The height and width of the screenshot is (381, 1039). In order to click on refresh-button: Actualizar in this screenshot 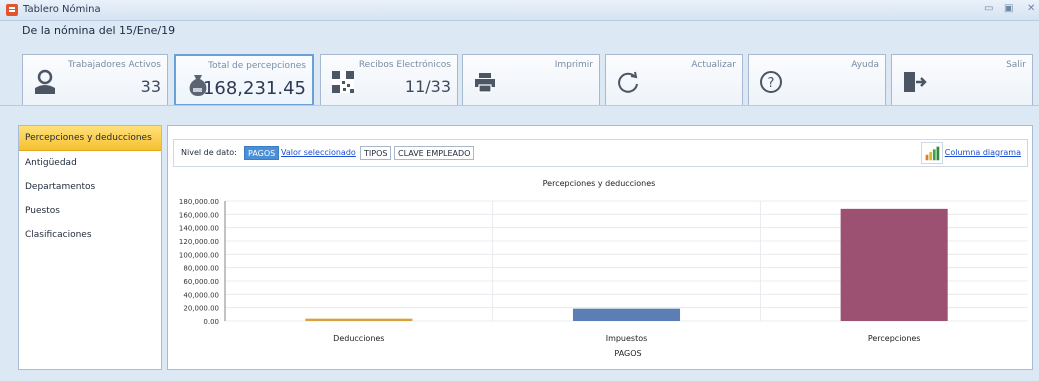, I will do `click(674, 80)`.